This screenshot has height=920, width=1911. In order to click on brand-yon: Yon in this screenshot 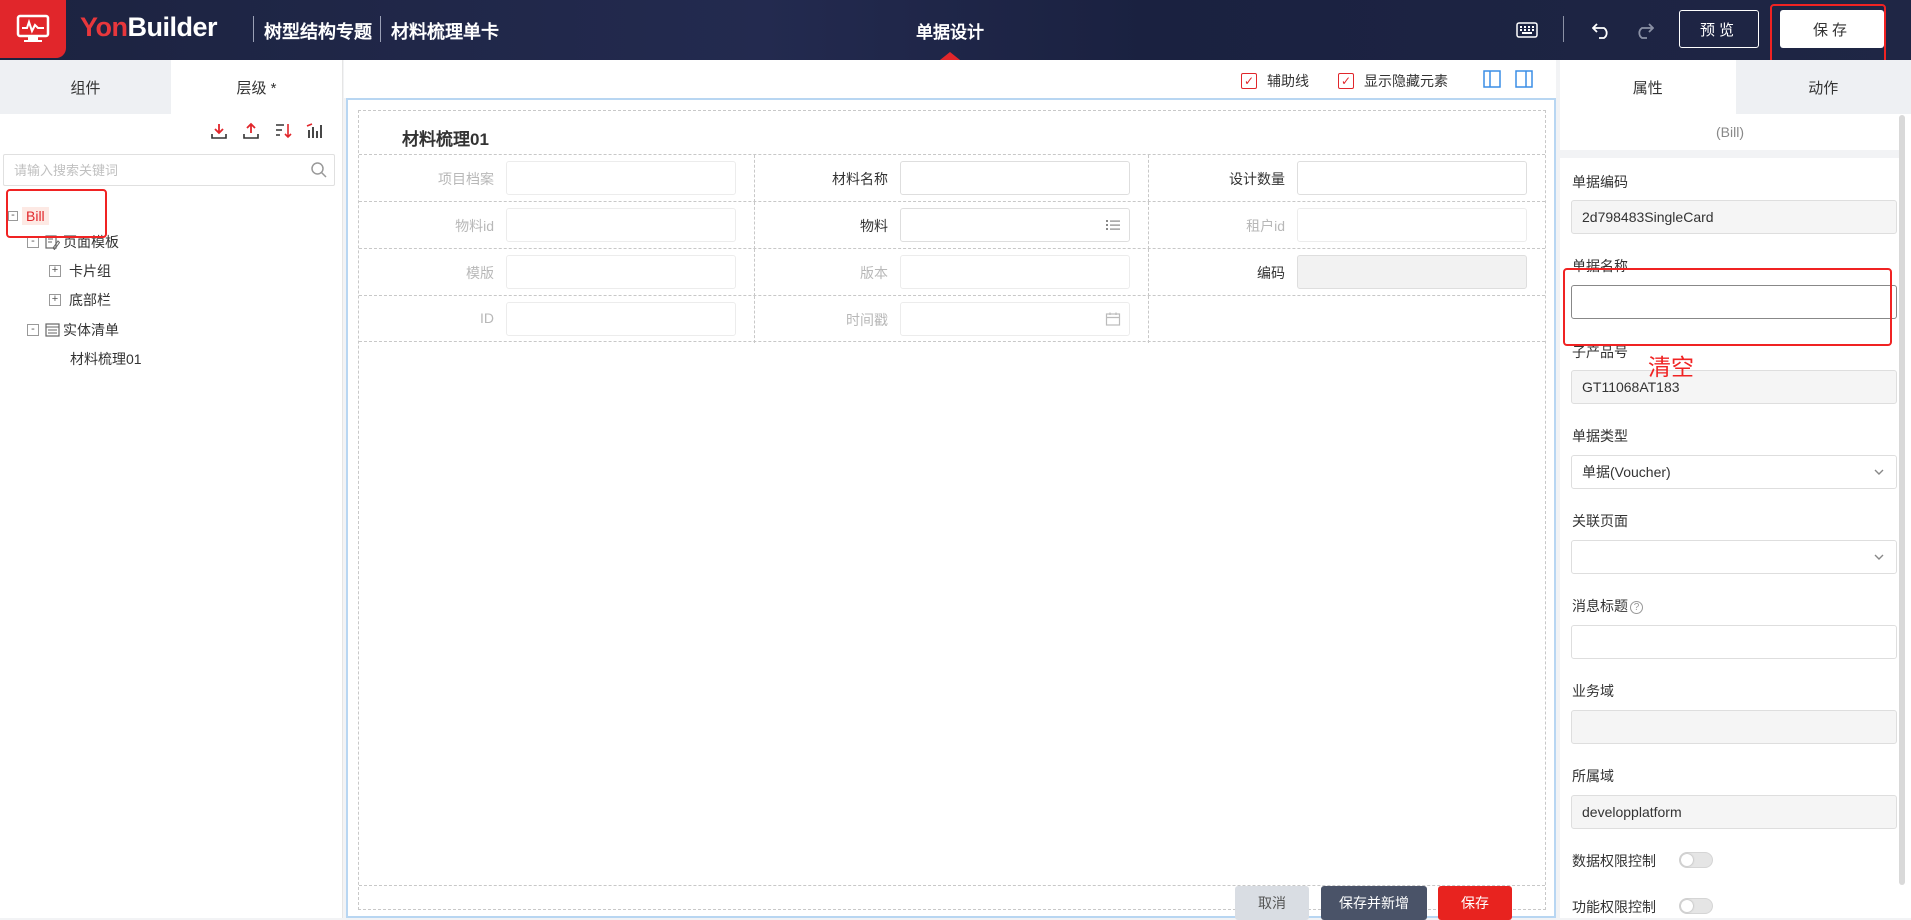, I will do `click(104, 27)`.